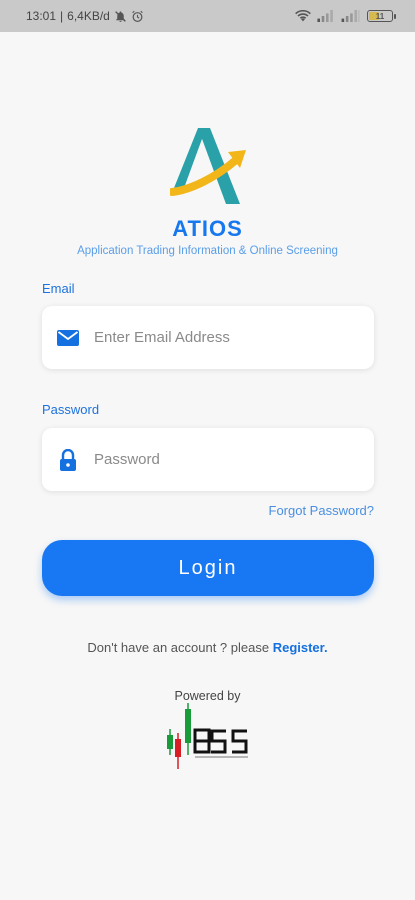 This screenshot has width=415, height=900. What do you see at coordinates (326, 16) in the screenshot?
I see `signal-icon` at bounding box center [326, 16].